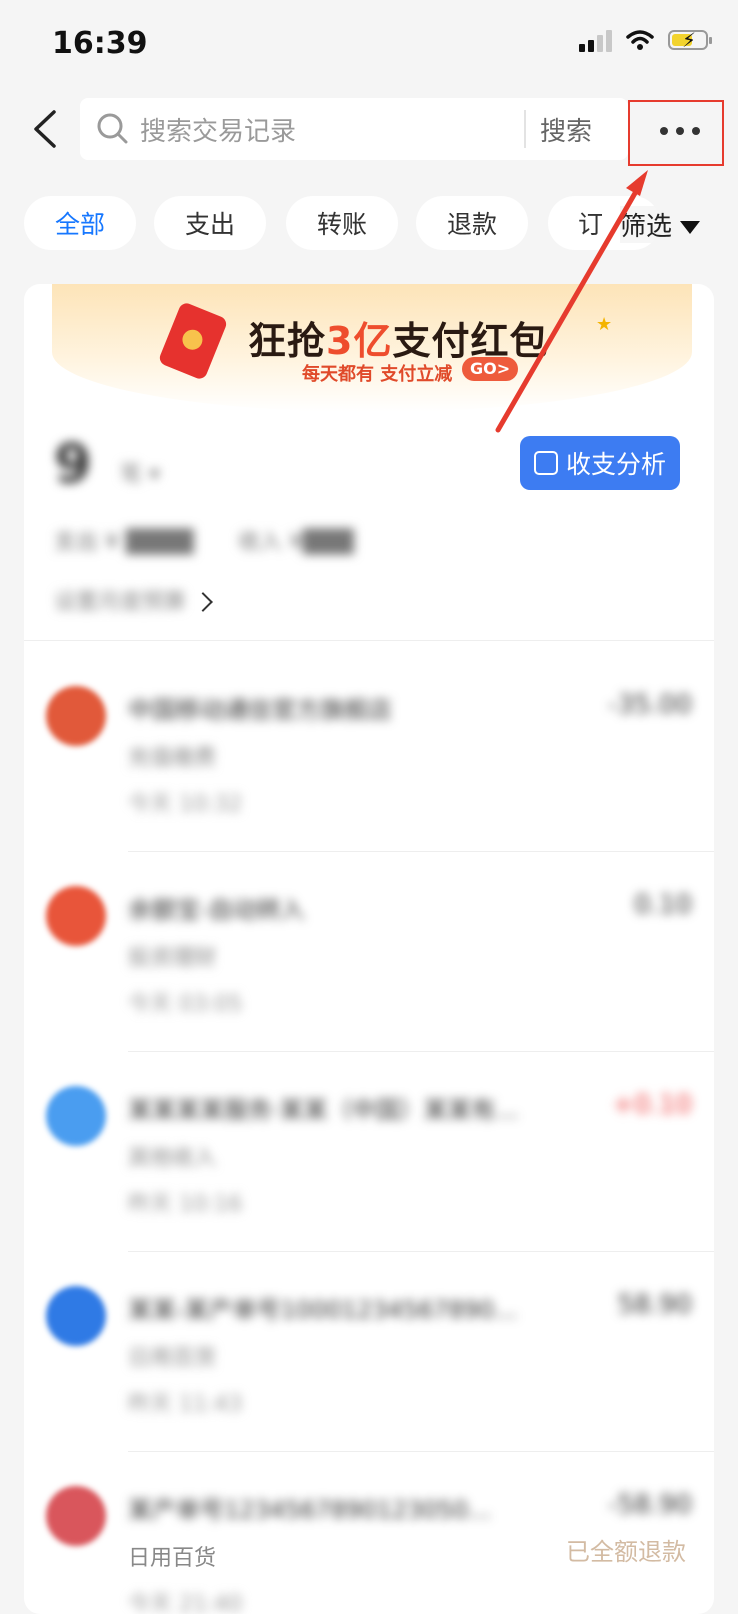 The height and width of the screenshot is (1614, 738). What do you see at coordinates (342, 223) in the screenshot?
I see `chip-transfer: 转账` at bounding box center [342, 223].